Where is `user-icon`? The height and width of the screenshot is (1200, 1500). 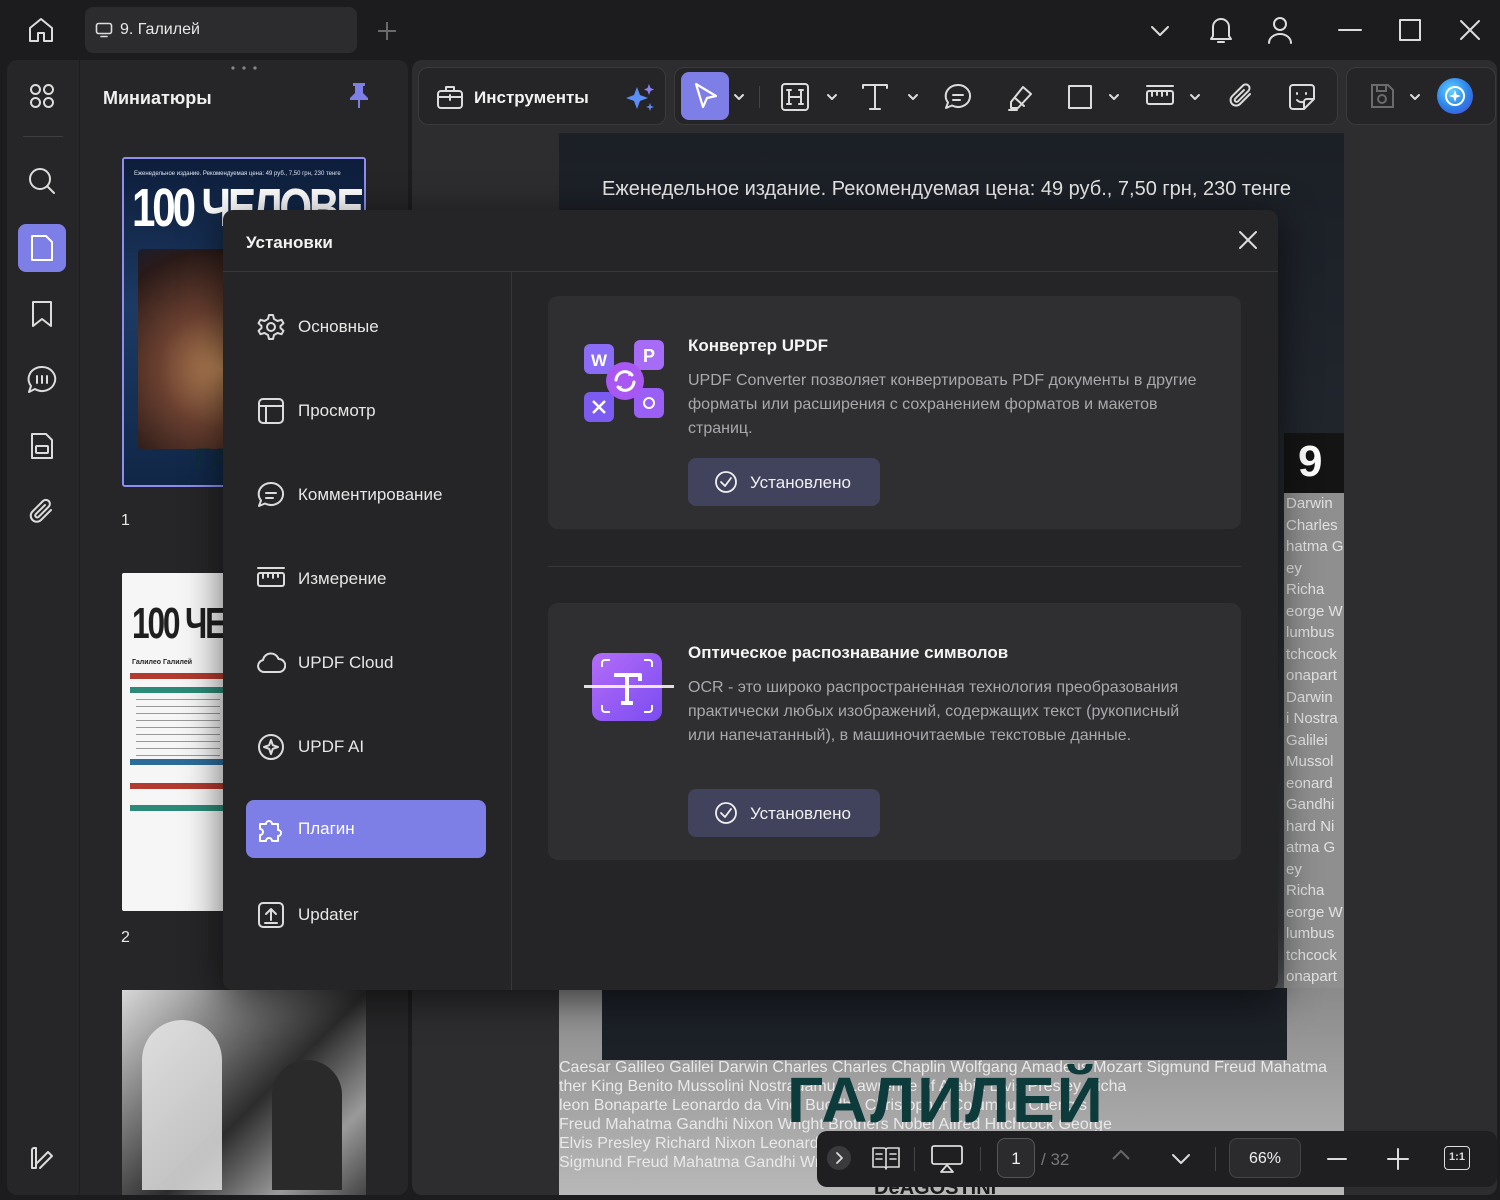 user-icon is located at coordinates (1280, 30).